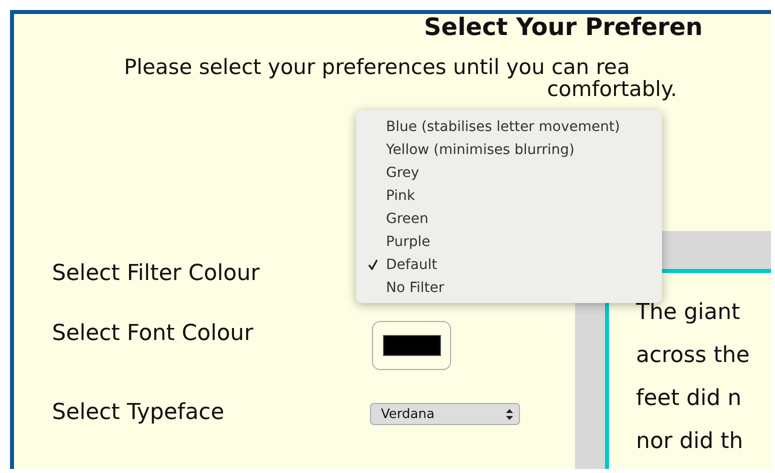 The width and height of the screenshot is (775, 473). Describe the element at coordinates (563, 27) in the screenshot. I see `page-heading: Select Your Preferen` at that location.